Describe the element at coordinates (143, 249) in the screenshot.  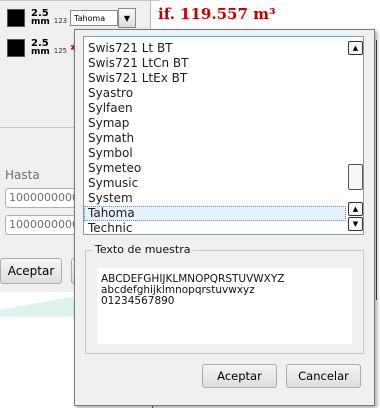
I see `sample-text-label: Texto de muestra` at that location.